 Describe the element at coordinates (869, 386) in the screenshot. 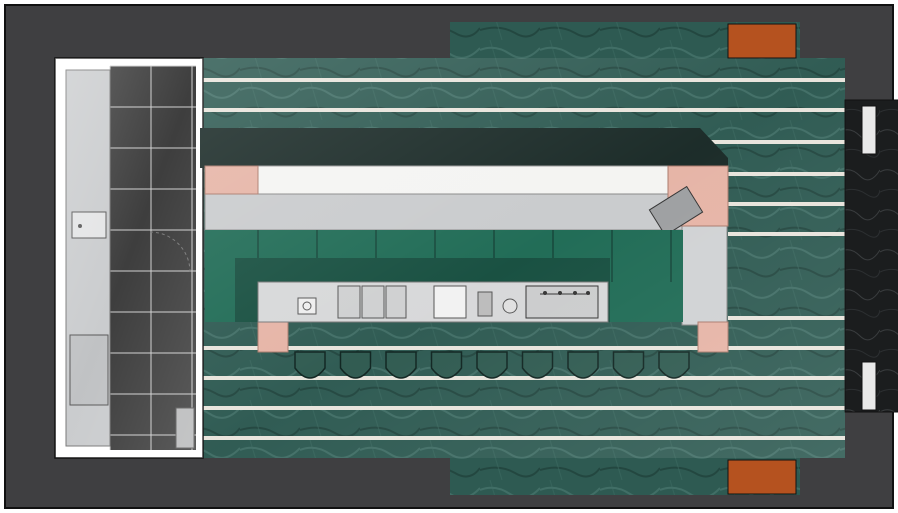

I see `entrance-door-bottom` at that location.